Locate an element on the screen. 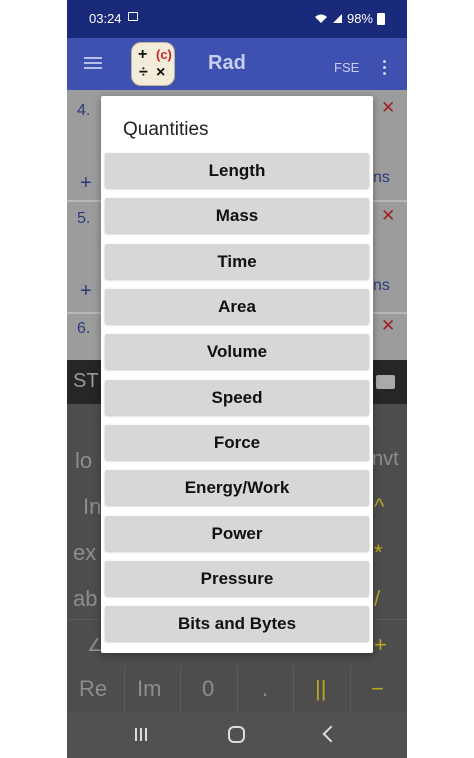 Image resolution: width=474 pixels, height=758 pixels. option-force: Force is located at coordinates (237, 442).